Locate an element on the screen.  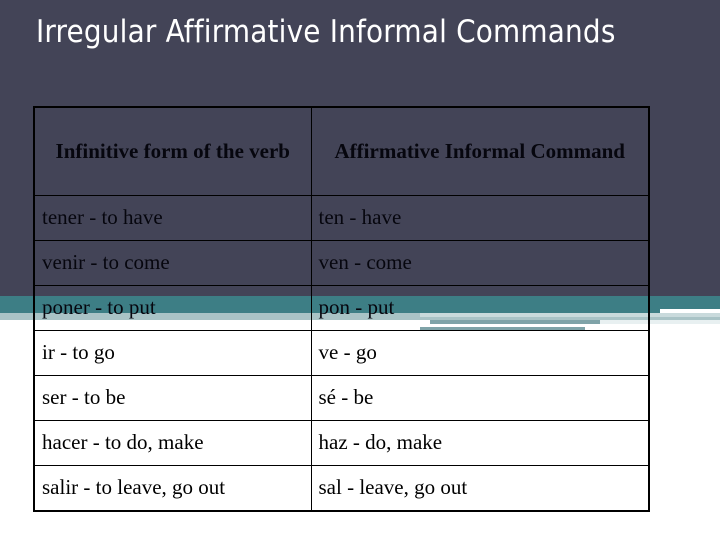
table-row: hacer - to do, make haz - do, make is located at coordinates (341, 443).